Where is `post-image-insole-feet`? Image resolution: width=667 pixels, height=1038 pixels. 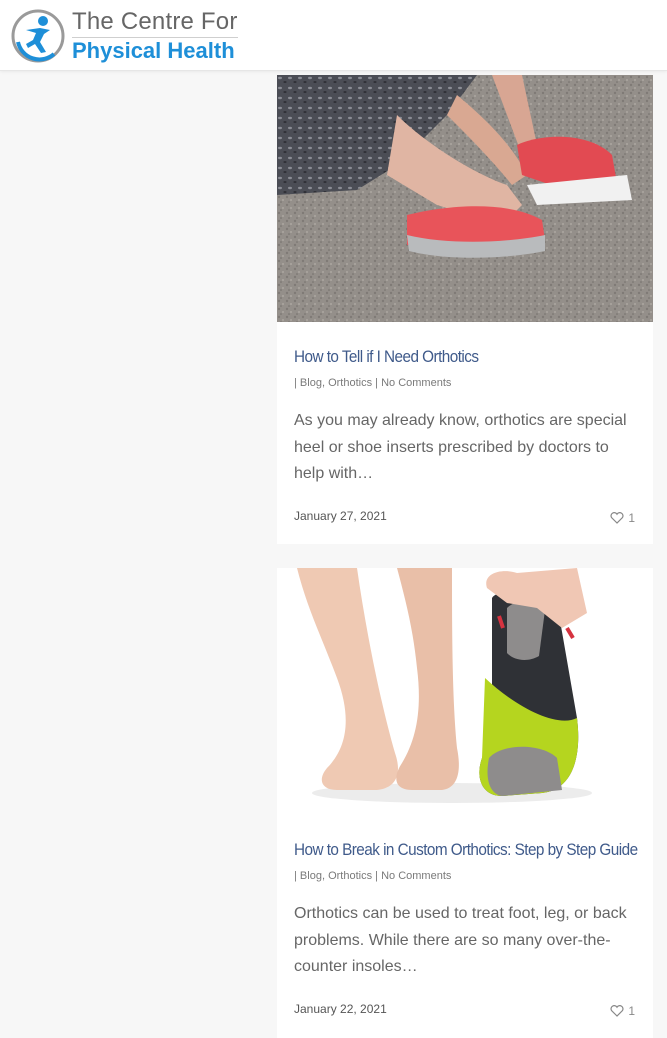 post-image-insole-feet is located at coordinates (465, 691).